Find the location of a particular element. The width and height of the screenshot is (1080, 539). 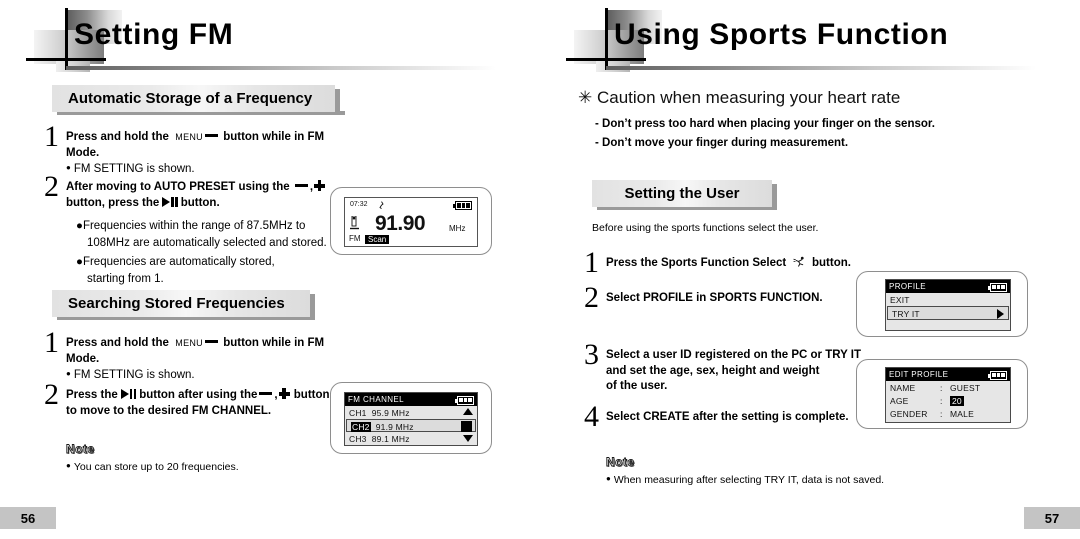

step-bullet: ● FM SETTING is shown. is located at coordinates (205, 375).